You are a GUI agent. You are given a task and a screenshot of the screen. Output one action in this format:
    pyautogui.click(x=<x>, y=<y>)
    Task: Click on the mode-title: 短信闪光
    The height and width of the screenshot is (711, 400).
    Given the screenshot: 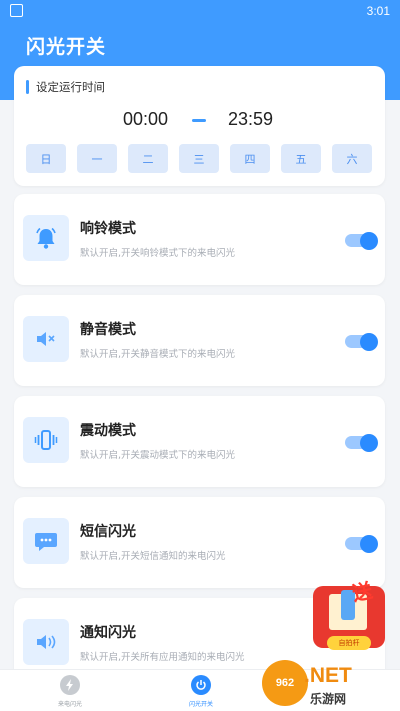 What is the action you would take?
    pyautogui.click(x=108, y=532)
    